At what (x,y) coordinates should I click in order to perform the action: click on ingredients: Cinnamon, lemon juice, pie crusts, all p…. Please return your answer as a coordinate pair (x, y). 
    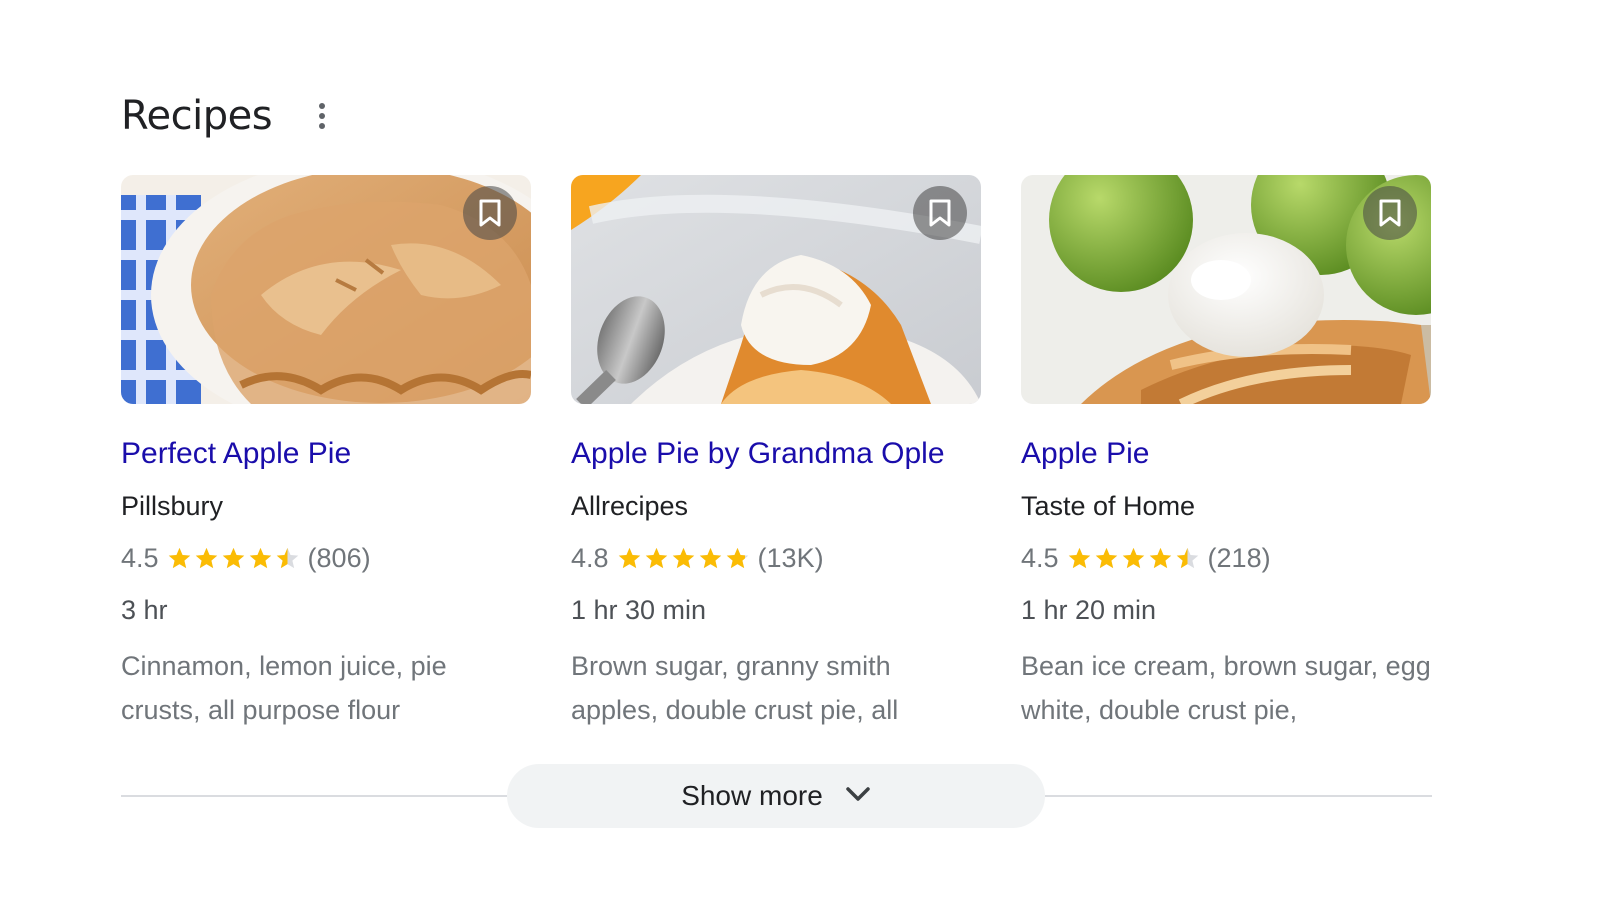
    Looking at the image, I should click on (284, 688).